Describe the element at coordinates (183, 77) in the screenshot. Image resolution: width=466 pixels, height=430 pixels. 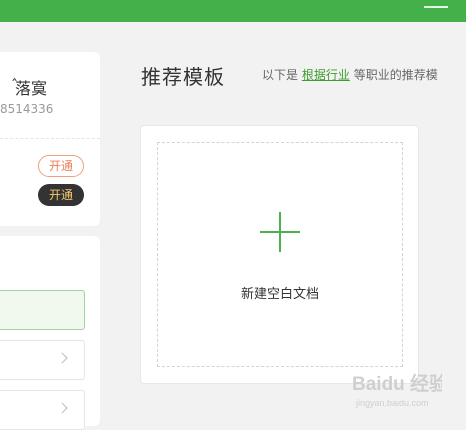
I see `section-title: 推荐模板` at that location.